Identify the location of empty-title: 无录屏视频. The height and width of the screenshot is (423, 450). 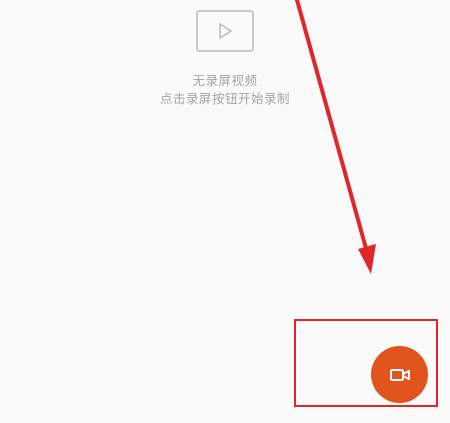
(225, 80).